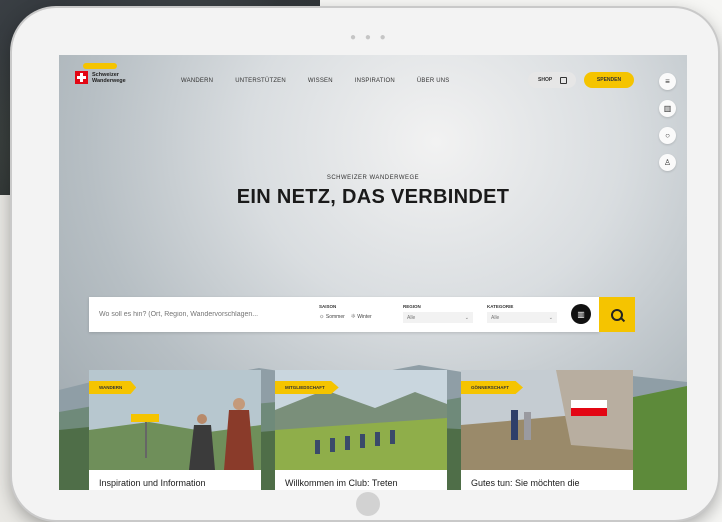 This screenshot has width=722, height=522. What do you see at coordinates (322, 316) in the screenshot?
I see `sun-icon: ☼` at bounding box center [322, 316].